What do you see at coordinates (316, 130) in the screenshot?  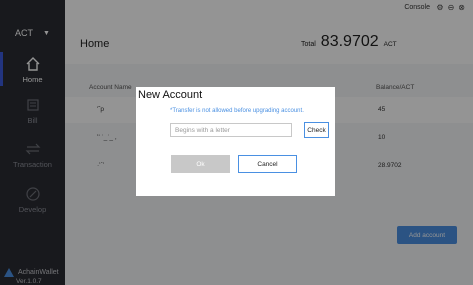 I see `check-button: Check` at bounding box center [316, 130].